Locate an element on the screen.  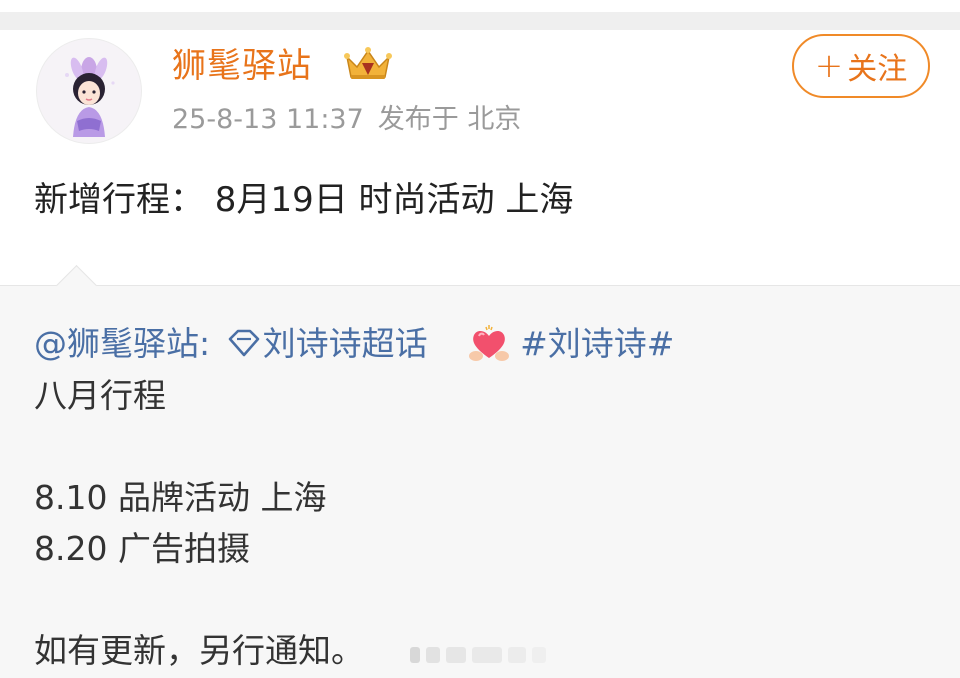
follow-button: + 关注 is located at coordinates (861, 66).